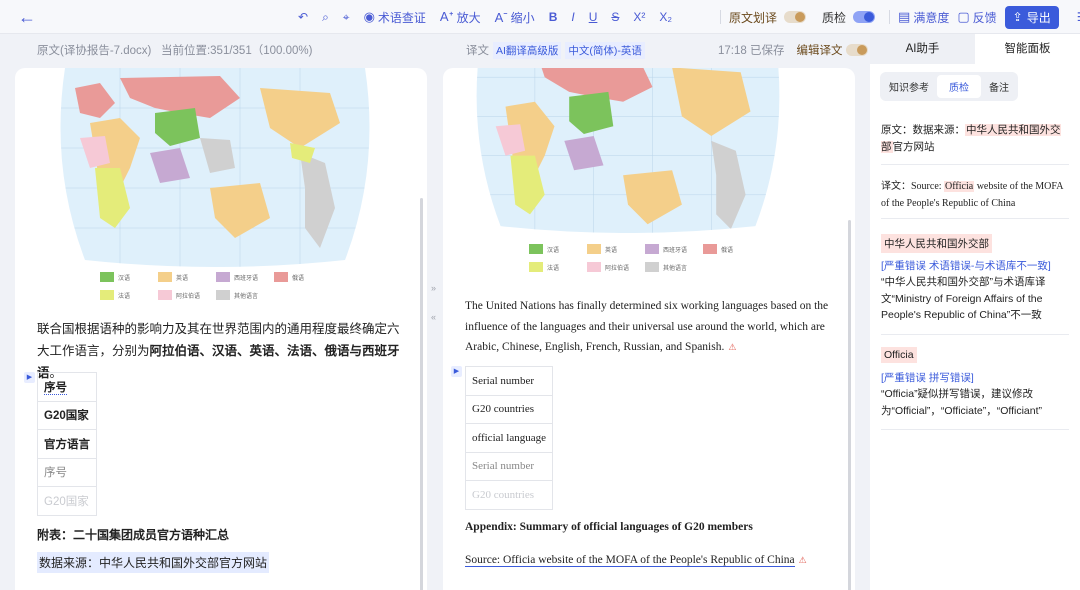 This screenshot has height=590, width=1080. I want to click on translation-label: 译文, so click(477, 51).